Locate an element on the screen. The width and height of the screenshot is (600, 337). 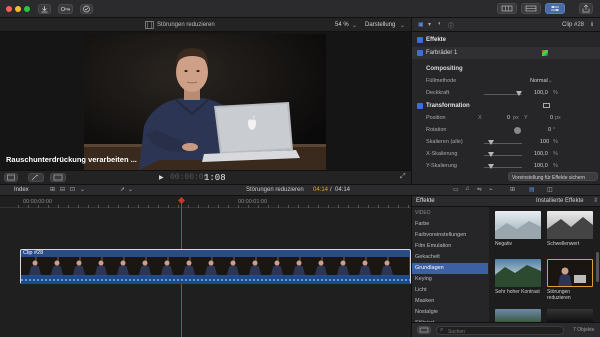
thumbnail-scrollbar is located at coordinates (597, 267).